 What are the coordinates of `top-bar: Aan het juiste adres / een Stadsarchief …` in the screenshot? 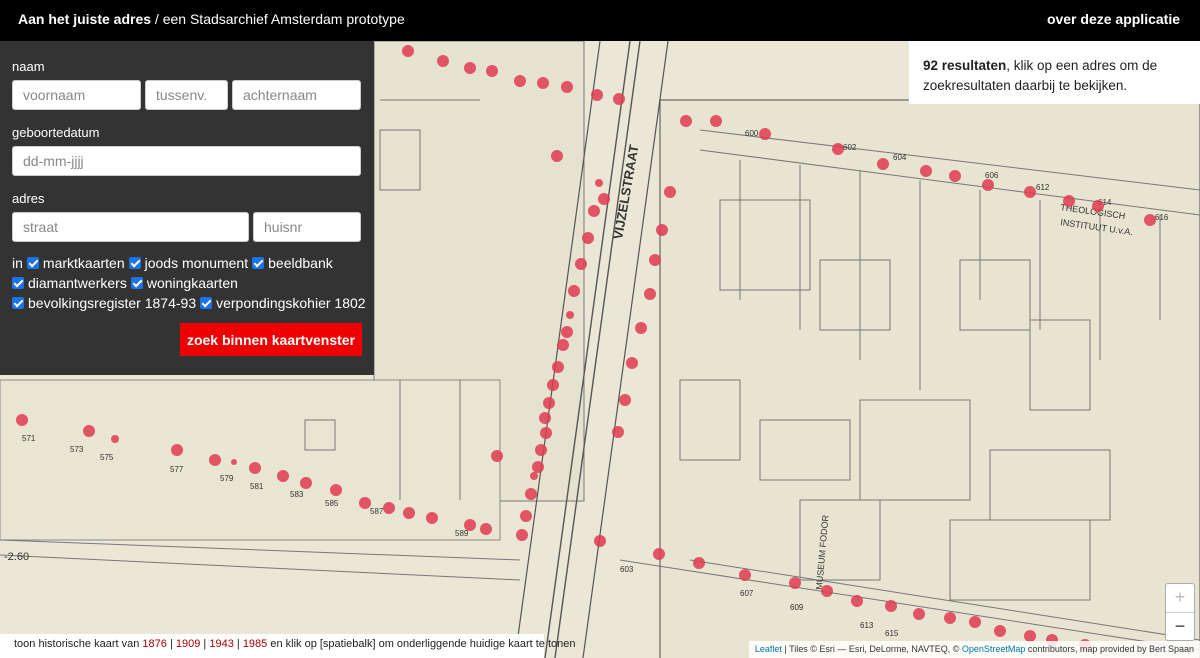 It's located at (600, 20).